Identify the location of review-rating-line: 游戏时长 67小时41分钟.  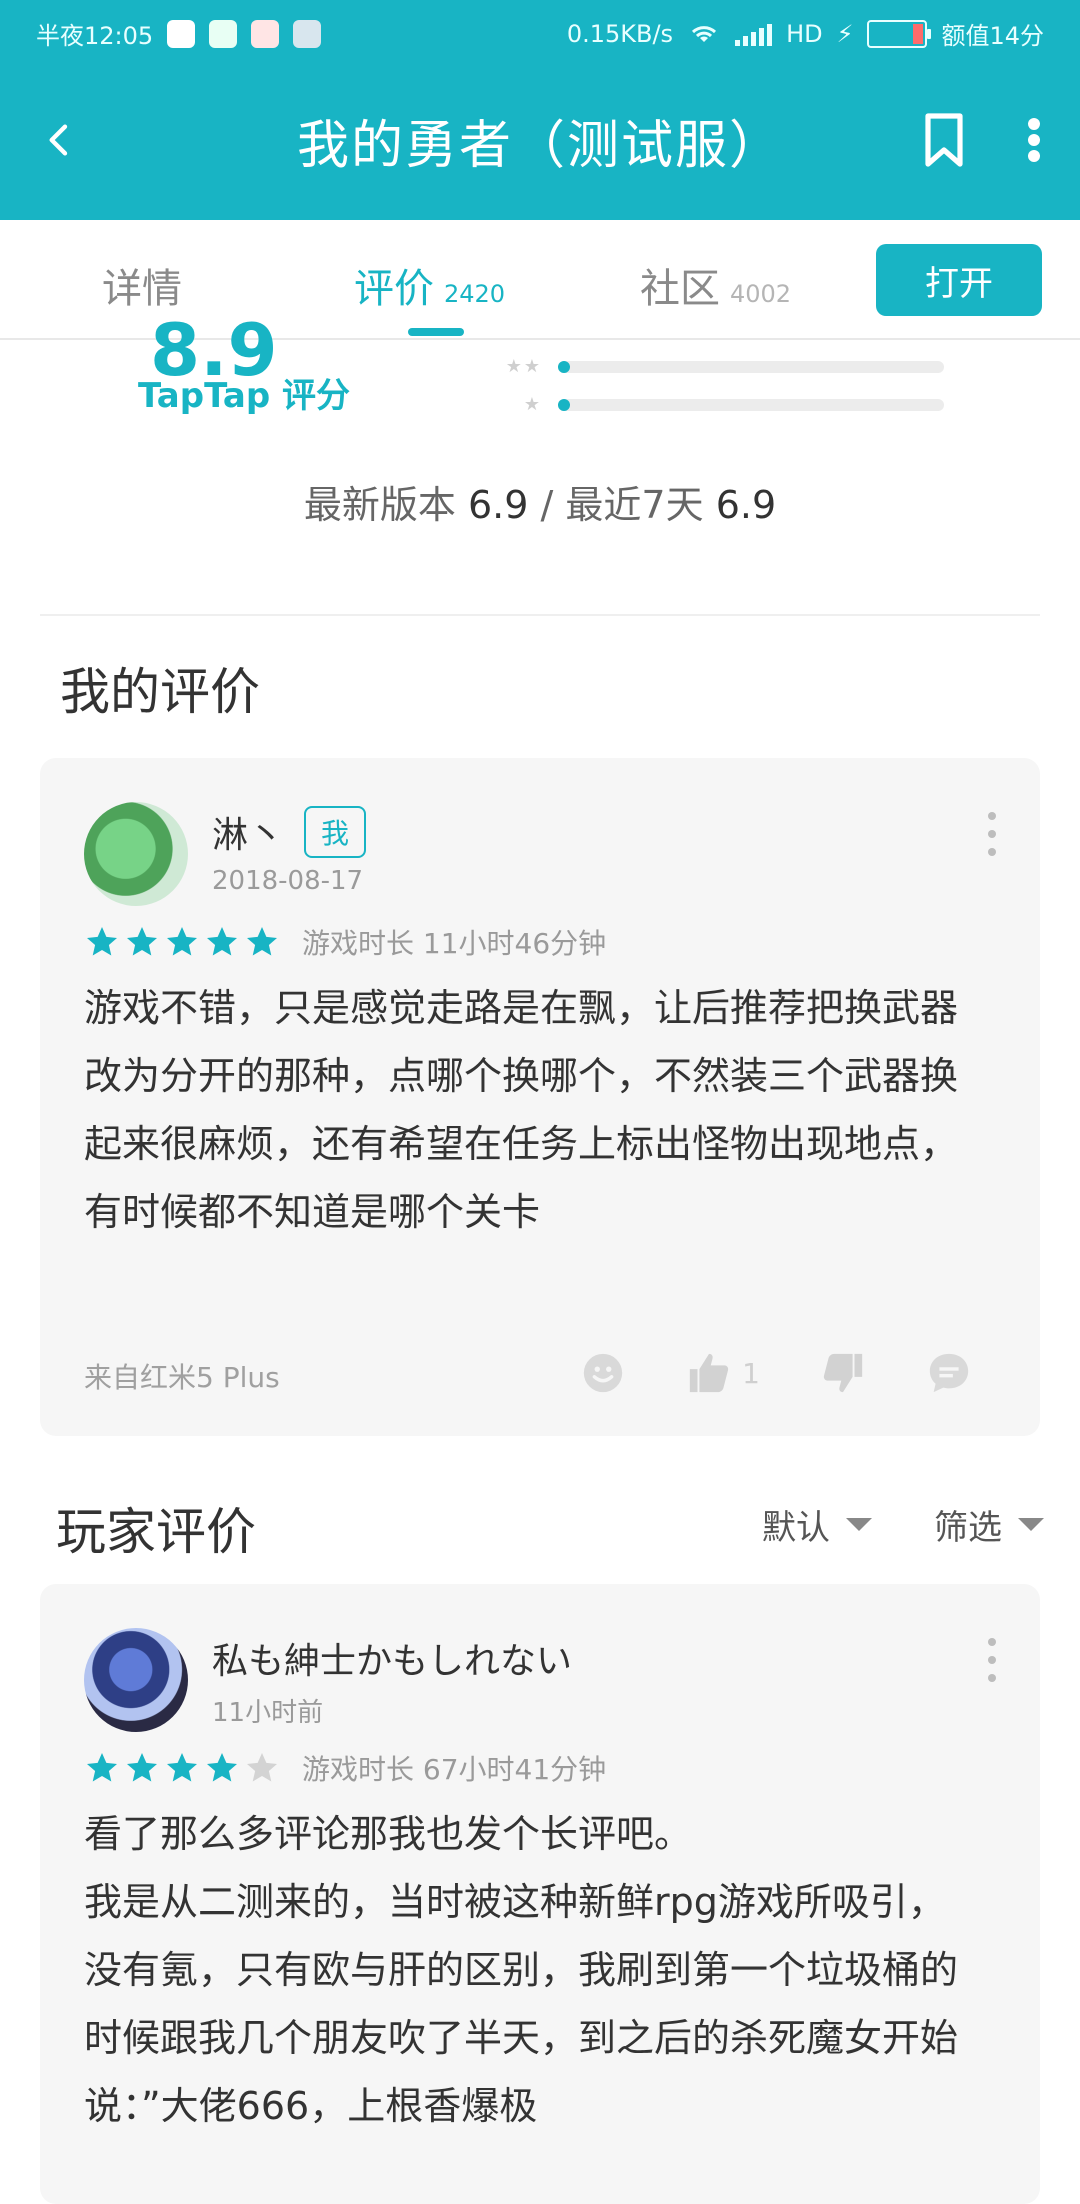
(345, 1768).